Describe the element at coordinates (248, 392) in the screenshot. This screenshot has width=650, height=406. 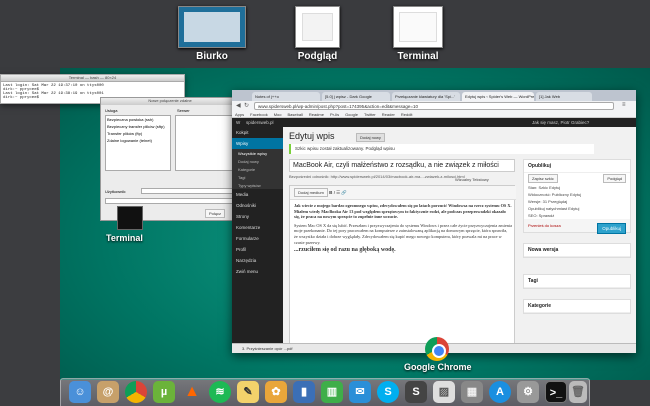
I see `notes-icon: ✎` at that location.